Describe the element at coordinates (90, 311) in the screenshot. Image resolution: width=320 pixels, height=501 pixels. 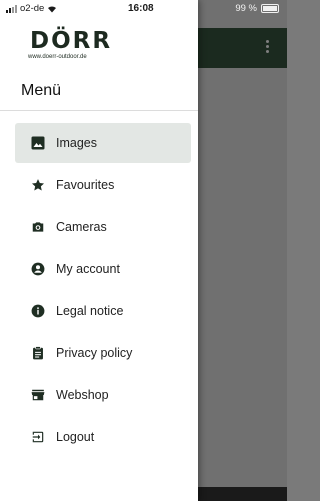
I see `nav-item-label: Legal notice` at that location.